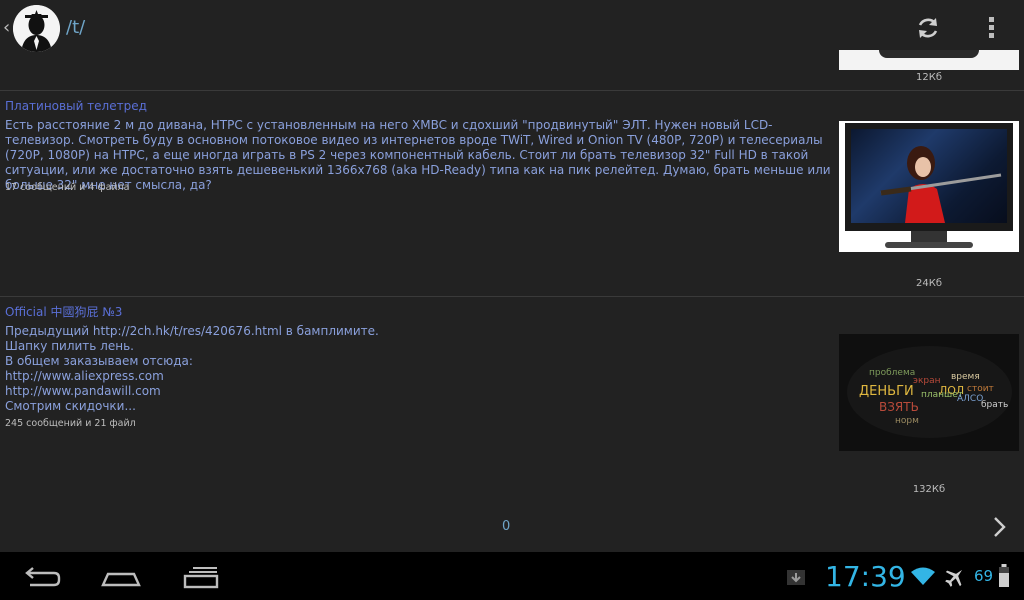 Image resolution: width=1024 pixels, height=600 pixels. What do you see at coordinates (923, 576) in the screenshot?
I see `wifi-icon` at bounding box center [923, 576].